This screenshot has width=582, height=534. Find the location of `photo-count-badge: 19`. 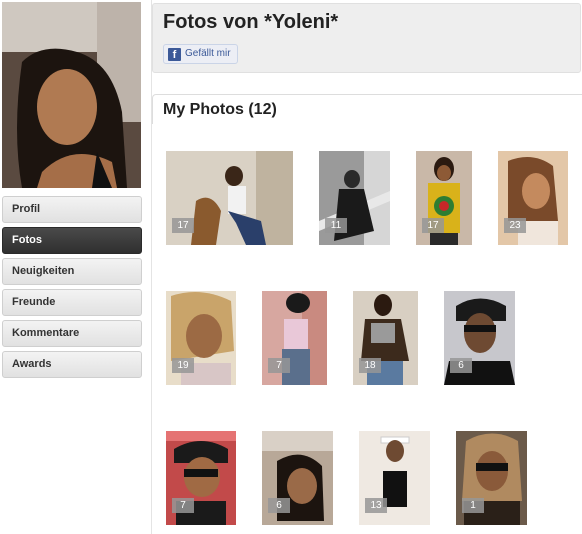

photo-count-badge: 19 is located at coordinates (183, 365).